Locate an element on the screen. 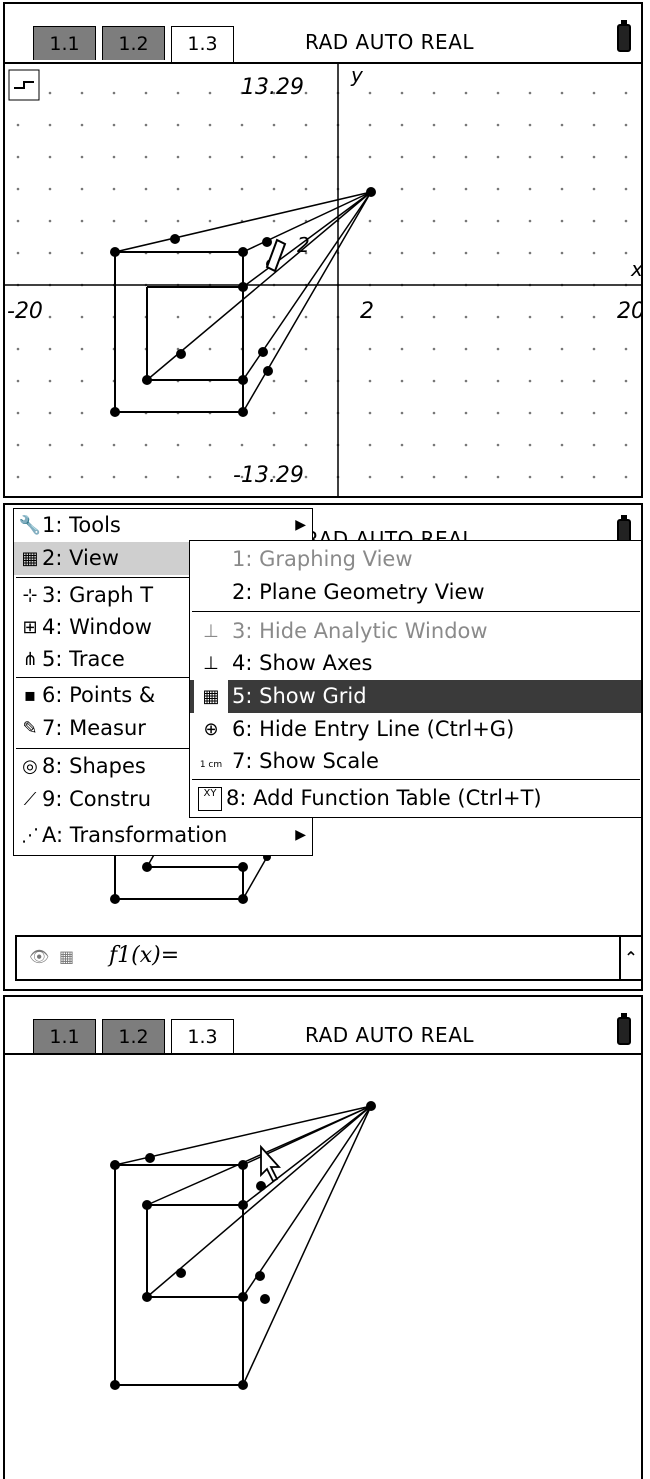 This screenshot has height=1479, width=650. ymax-label: 13.29 is located at coordinates (272, 87).